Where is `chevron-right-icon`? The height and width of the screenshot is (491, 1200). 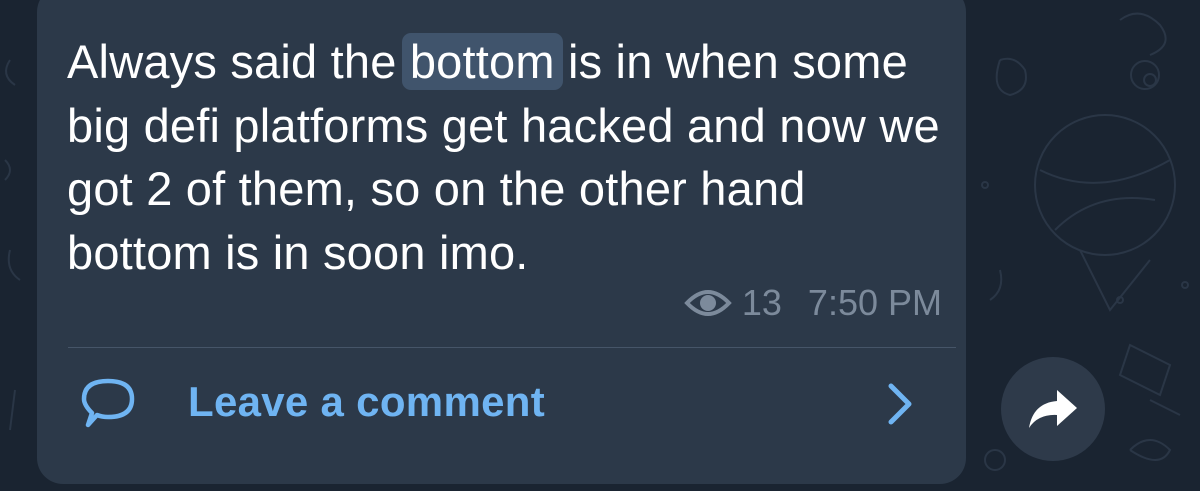 chevron-right-icon is located at coordinates (900, 404).